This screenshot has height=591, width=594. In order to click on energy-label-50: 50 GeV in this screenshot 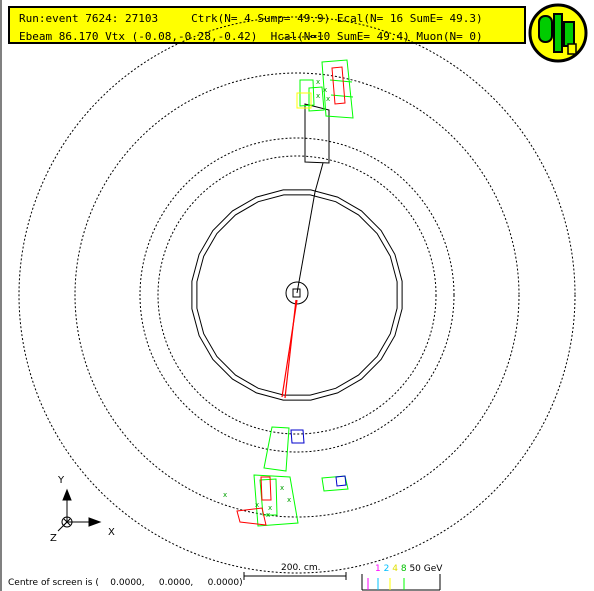, I will do `click(426, 569)`.